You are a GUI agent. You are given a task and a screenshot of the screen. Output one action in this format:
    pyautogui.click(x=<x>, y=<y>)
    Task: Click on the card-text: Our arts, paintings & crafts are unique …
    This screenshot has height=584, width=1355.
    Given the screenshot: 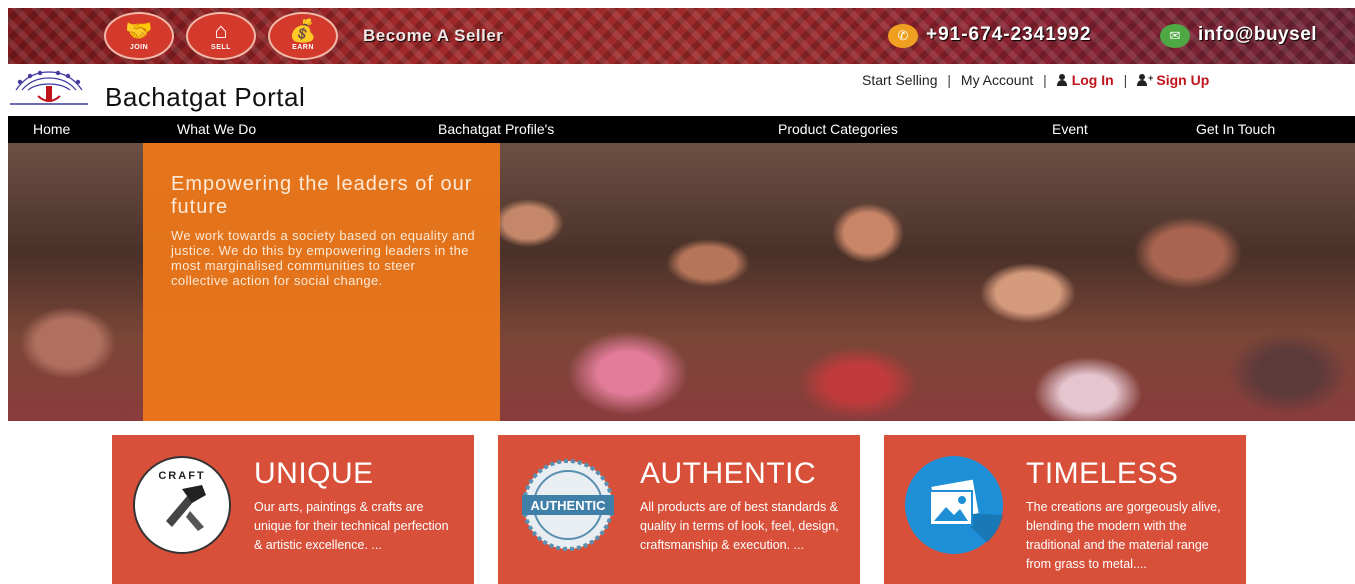 What is the action you would take?
    pyautogui.click(x=351, y=526)
    